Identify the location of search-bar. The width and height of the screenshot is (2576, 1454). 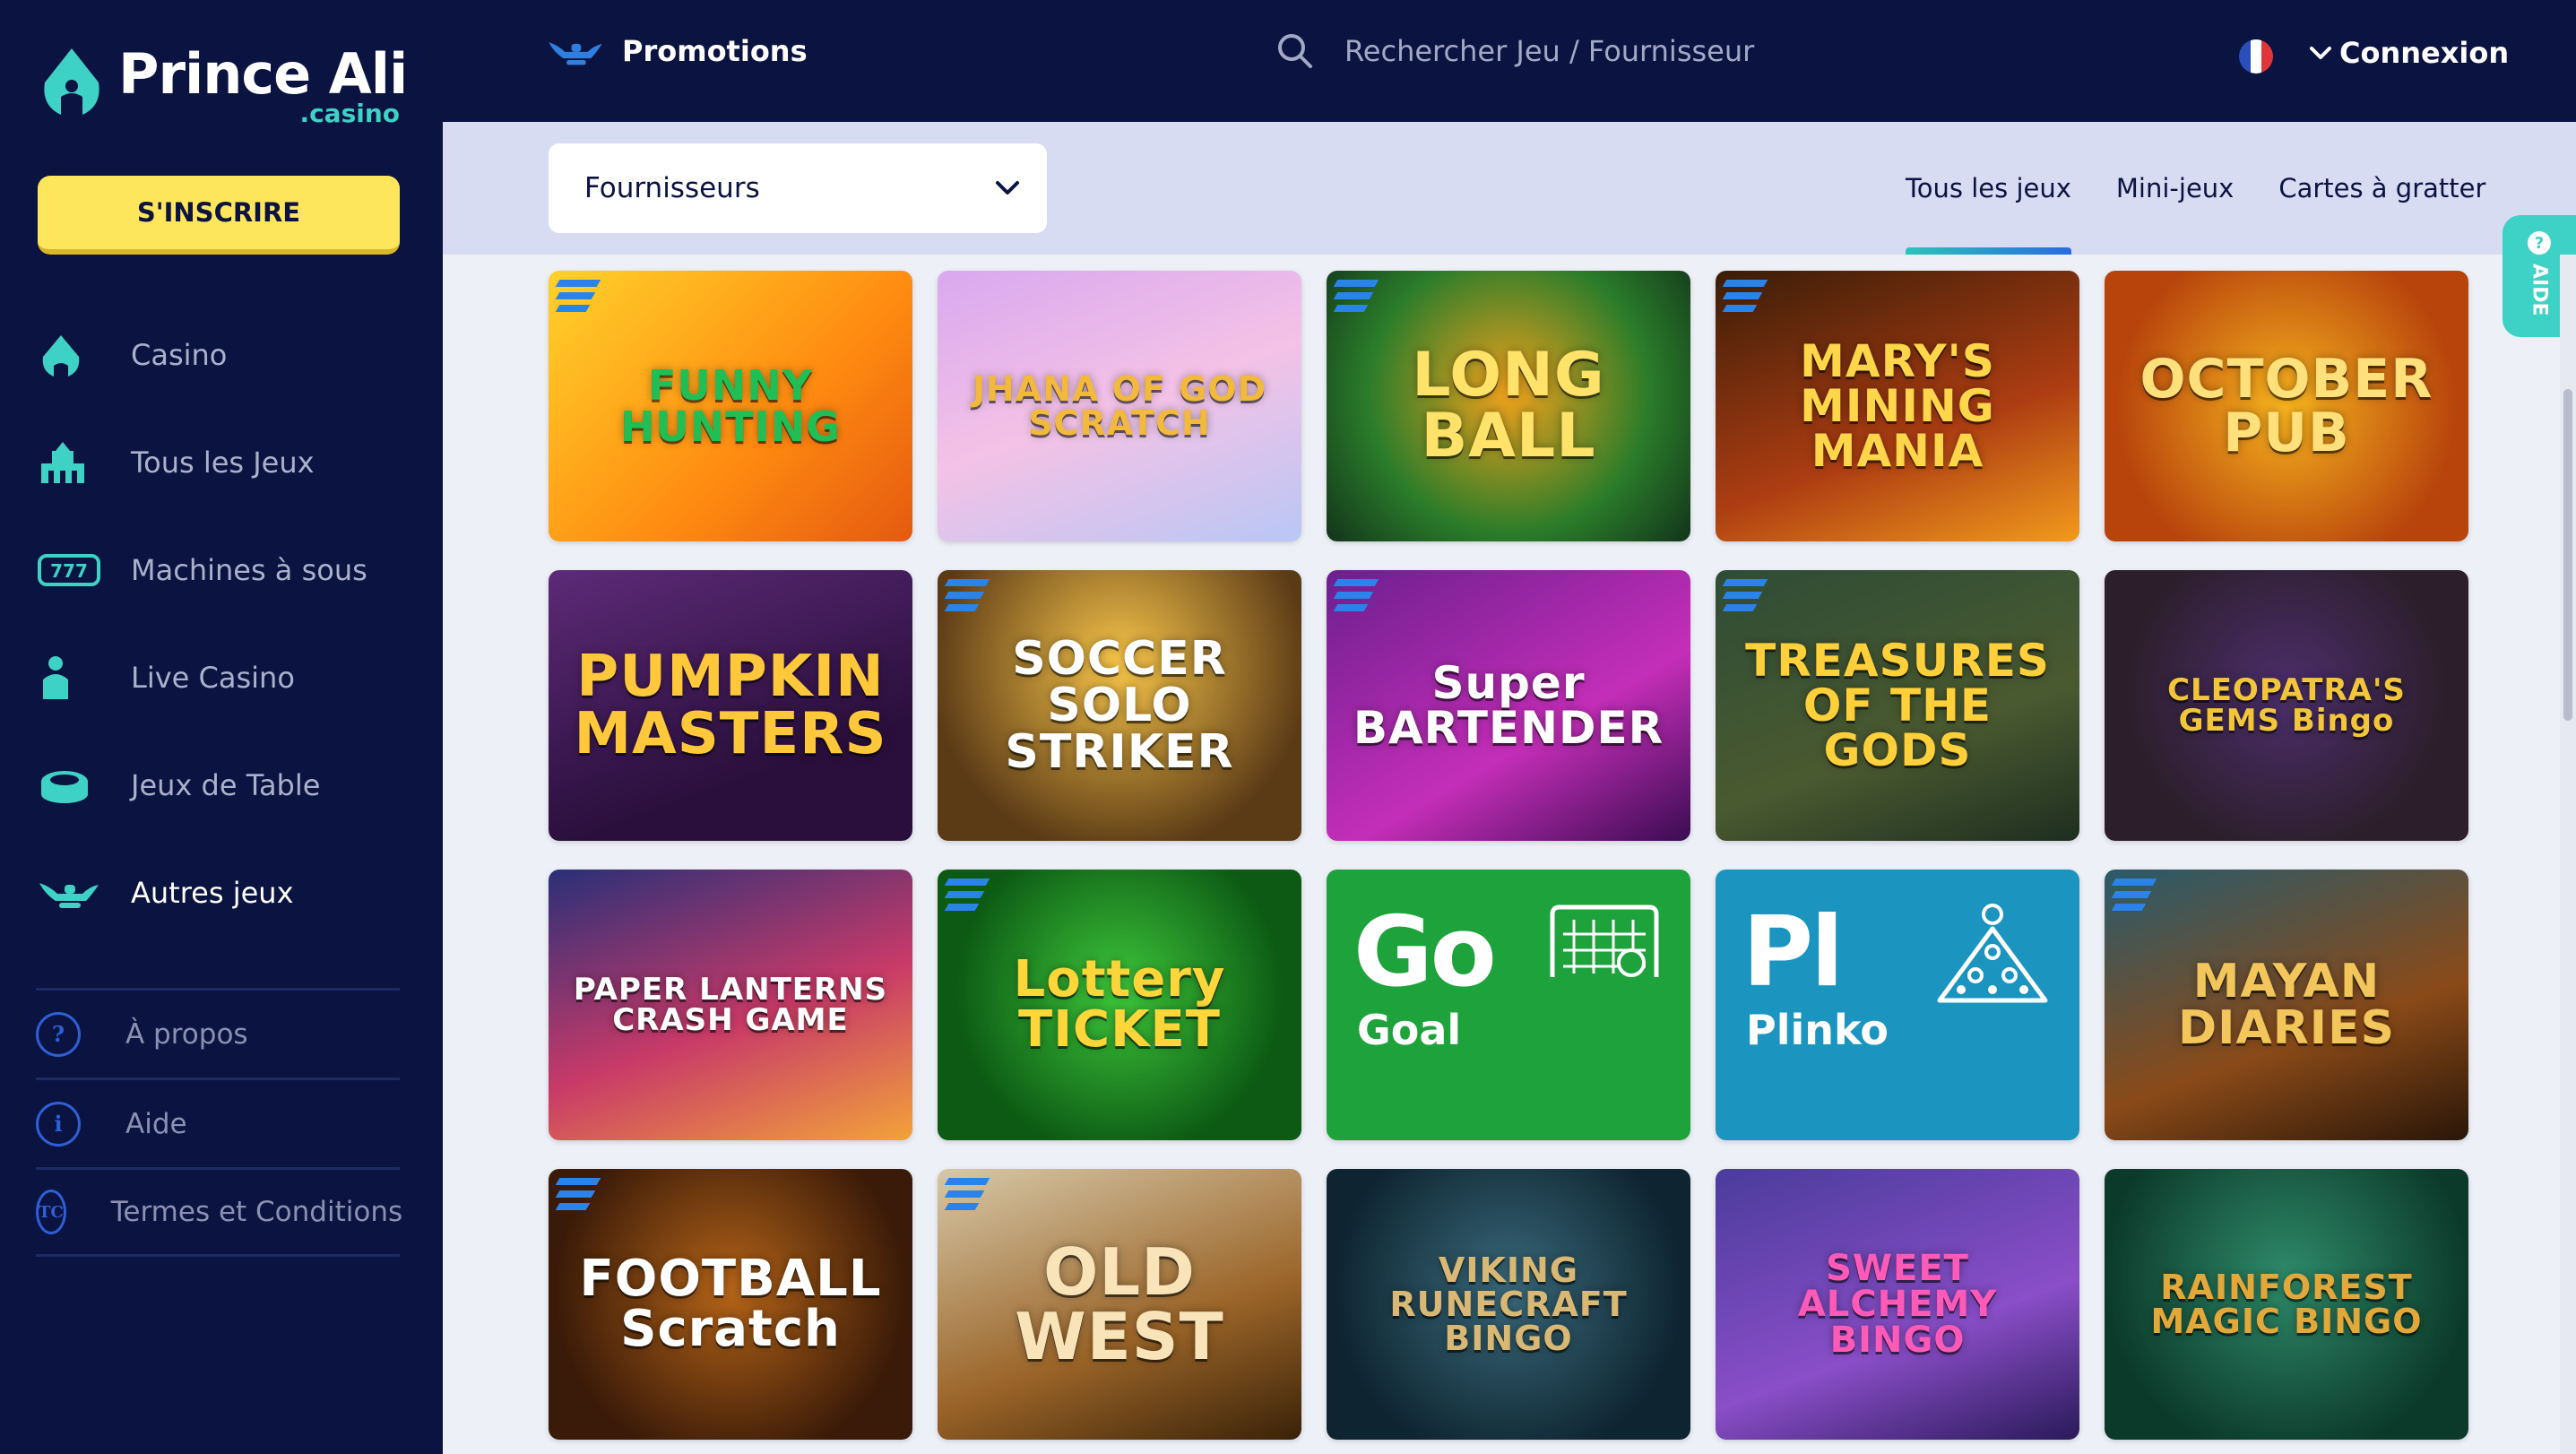
(1561, 51).